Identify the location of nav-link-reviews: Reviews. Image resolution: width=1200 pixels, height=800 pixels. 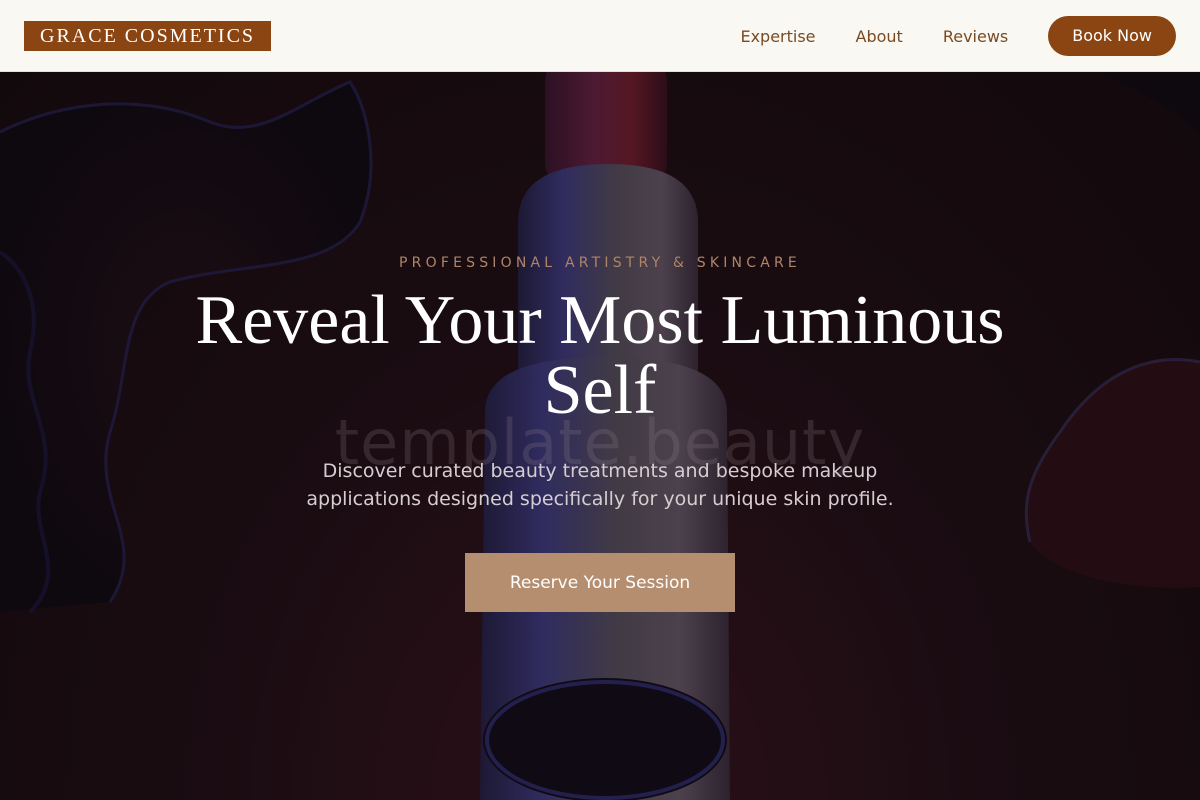
(975, 36).